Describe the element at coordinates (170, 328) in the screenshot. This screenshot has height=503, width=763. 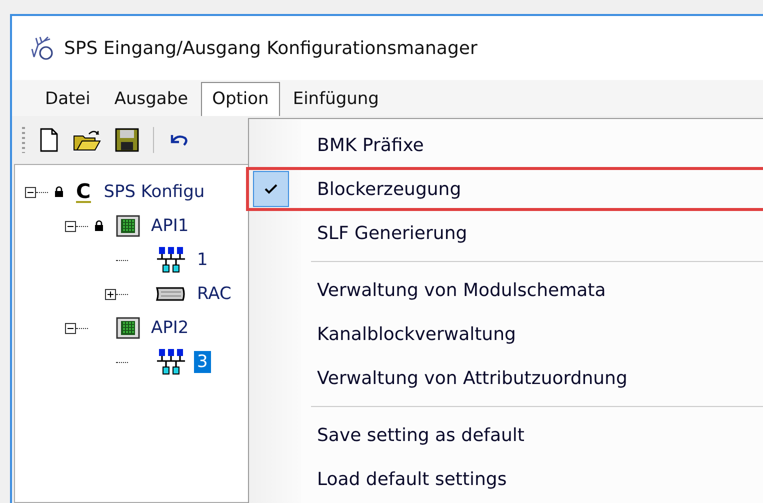
I see `tree-item-label: API2` at that location.